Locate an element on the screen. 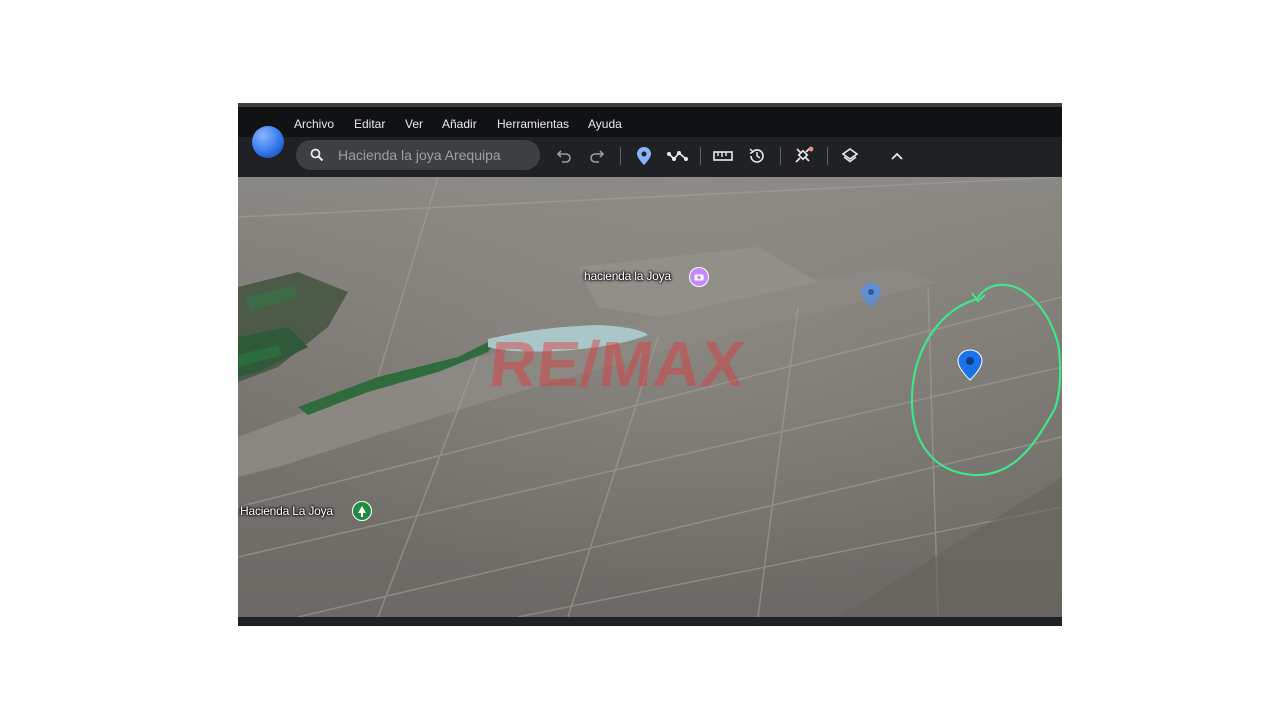 This screenshot has width=1280, height=720. collapse-icon is located at coordinates (897, 156).